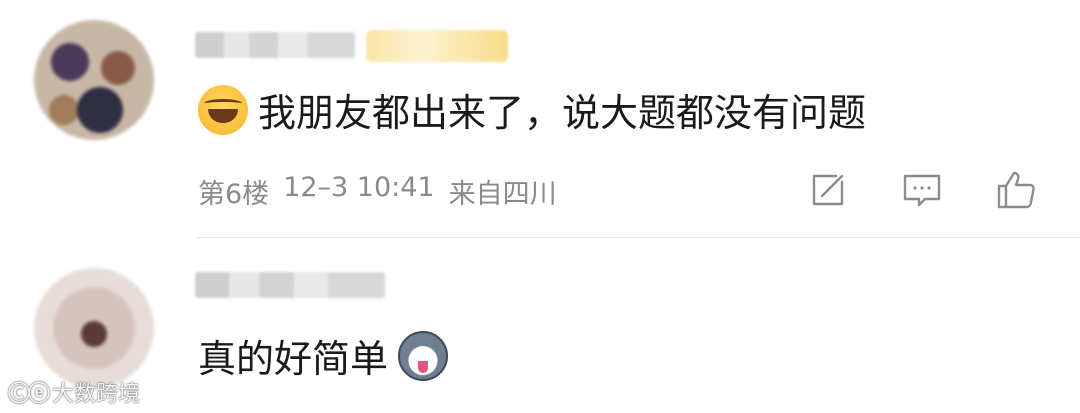  I want to click on thumbs-up-icon, so click(1016, 190).